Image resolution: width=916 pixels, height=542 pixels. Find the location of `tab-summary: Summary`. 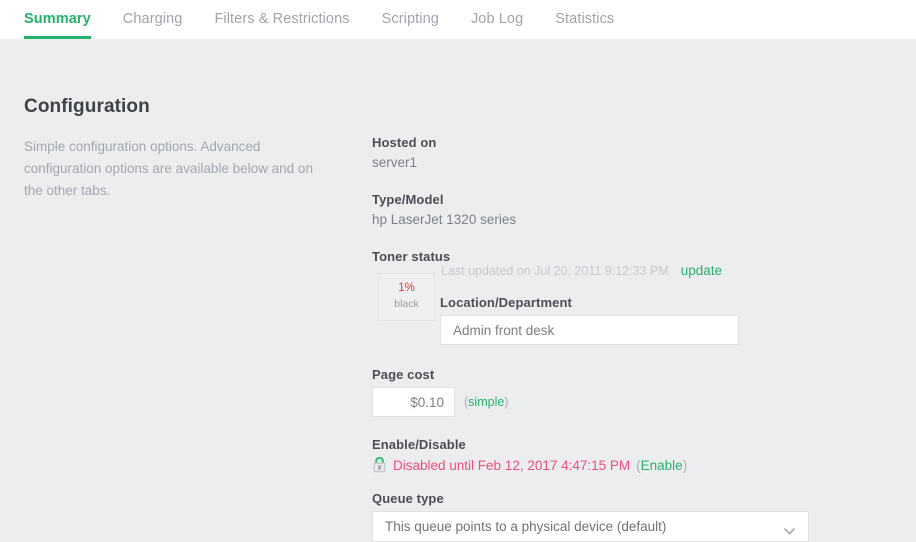

tab-summary: Summary is located at coordinates (57, 19).